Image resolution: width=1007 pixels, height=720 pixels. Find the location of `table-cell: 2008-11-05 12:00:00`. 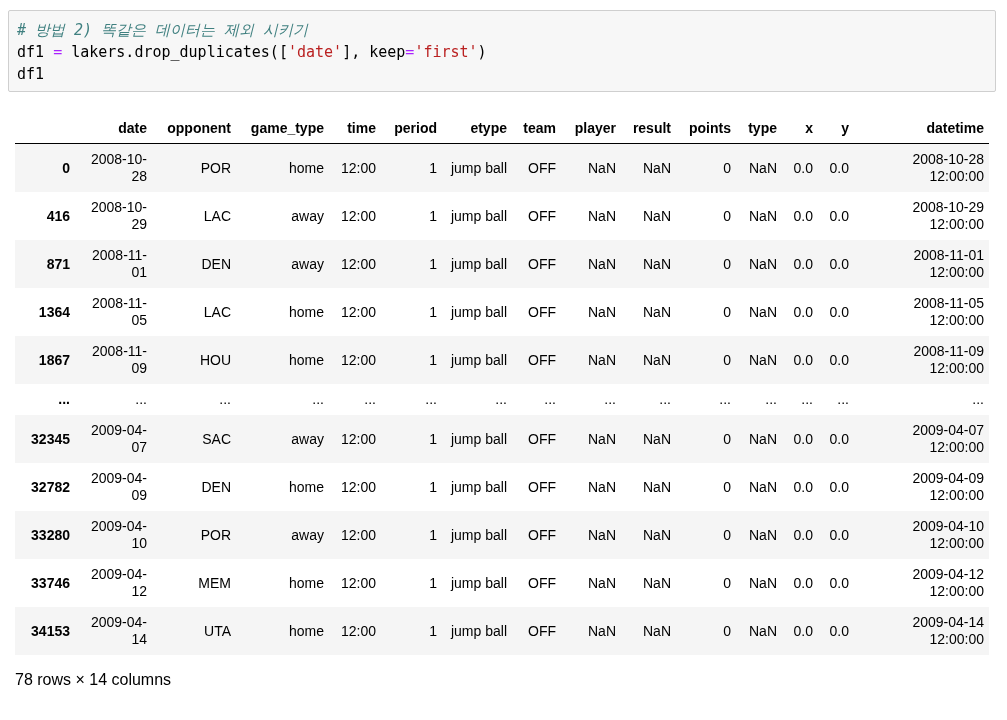

table-cell: 2008-11-05 12:00:00 is located at coordinates (921, 312).